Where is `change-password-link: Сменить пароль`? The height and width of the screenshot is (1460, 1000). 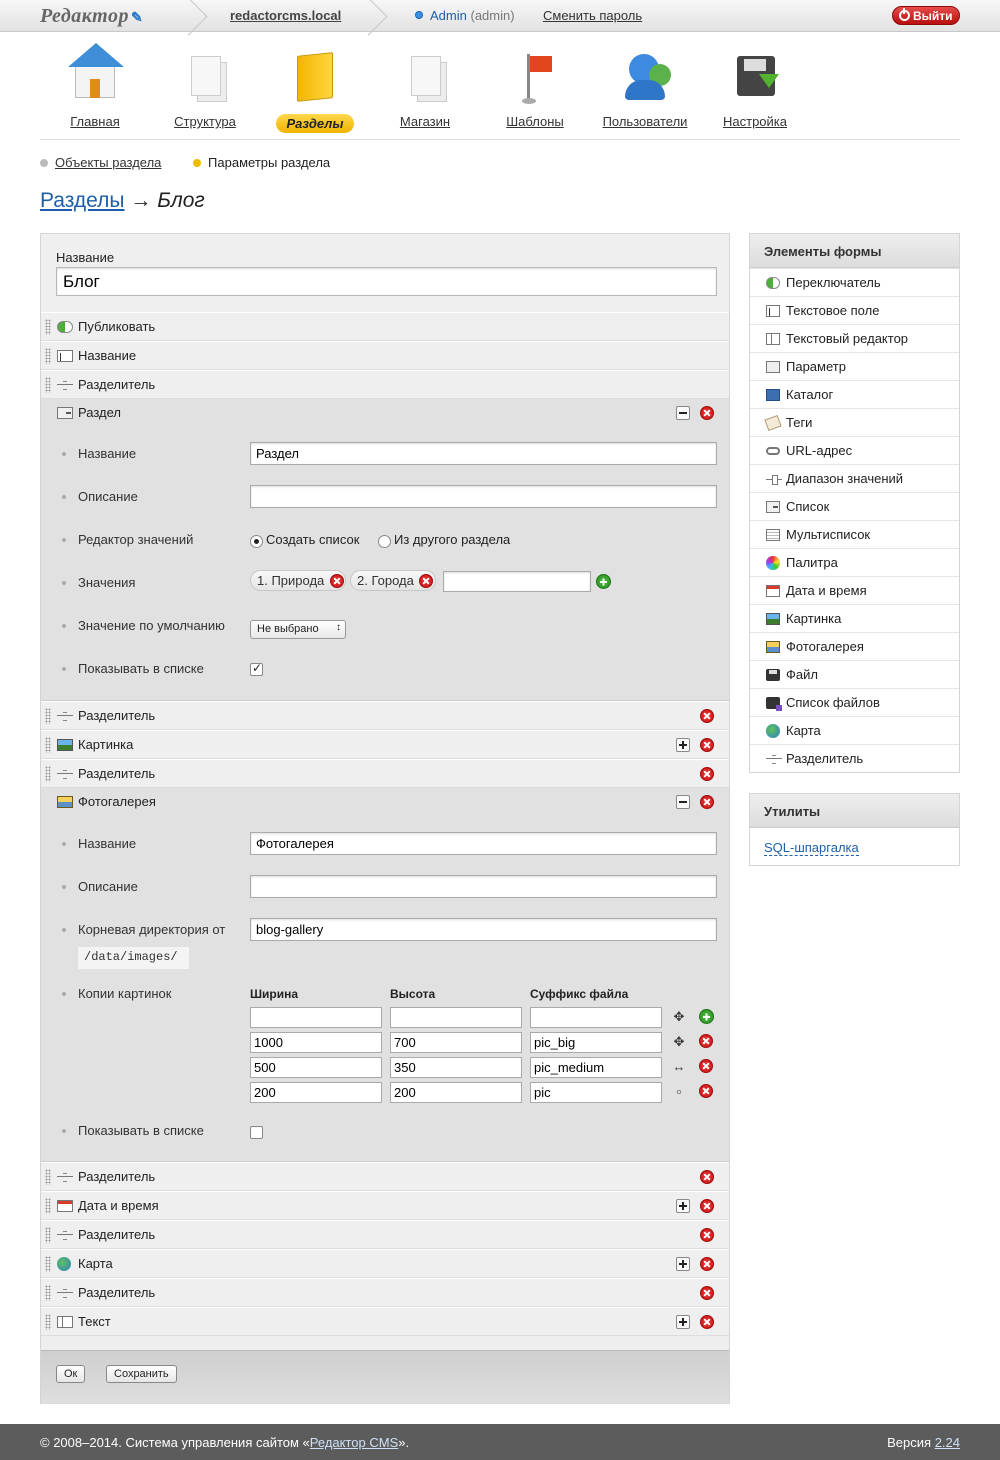 change-password-link: Сменить пароль is located at coordinates (592, 15).